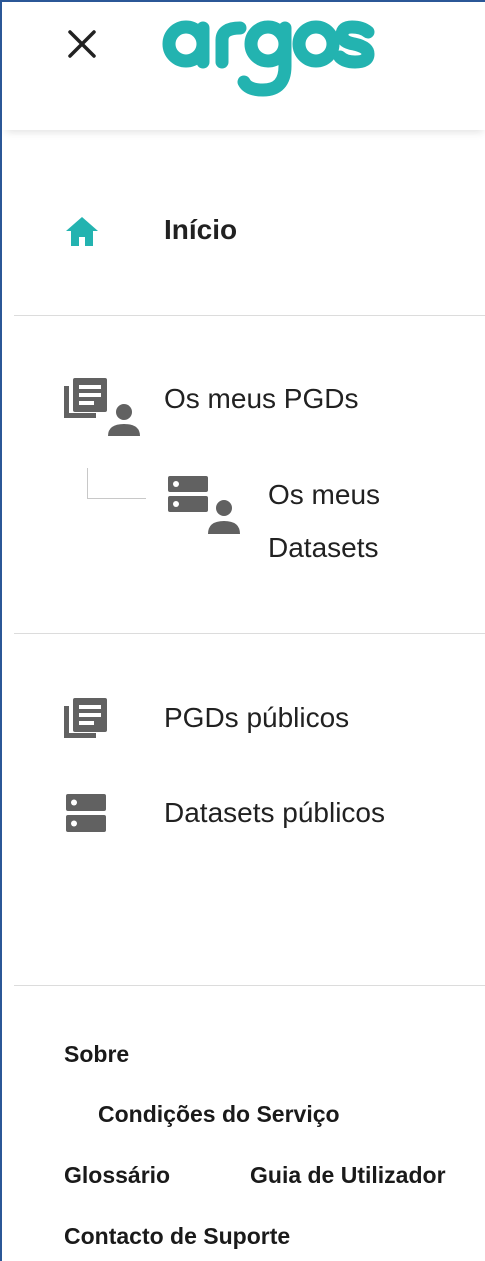 The height and width of the screenshot is (1261, 485). Describe the element at coordinates (206, 508) in the screenshot. I see `my-datasets-icon` at that location.